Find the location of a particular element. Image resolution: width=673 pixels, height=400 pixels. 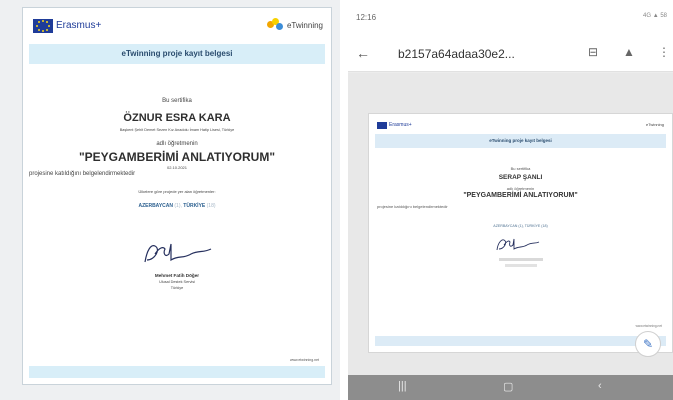

preview-header-band: eTwinning proje kayıt belgesi is located at coordinates (520, 141).